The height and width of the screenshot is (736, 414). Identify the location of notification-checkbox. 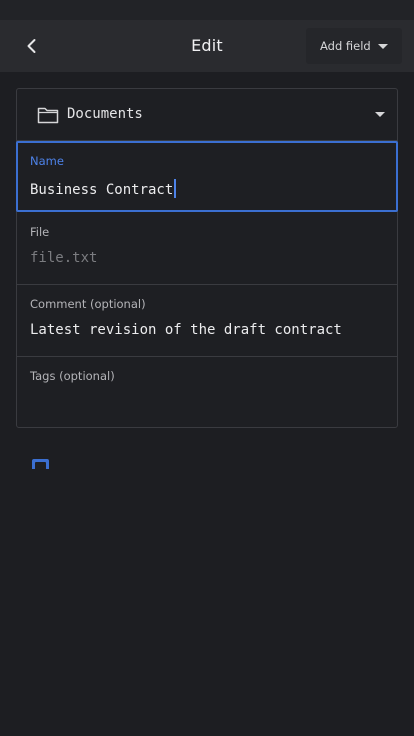
(40, 464).